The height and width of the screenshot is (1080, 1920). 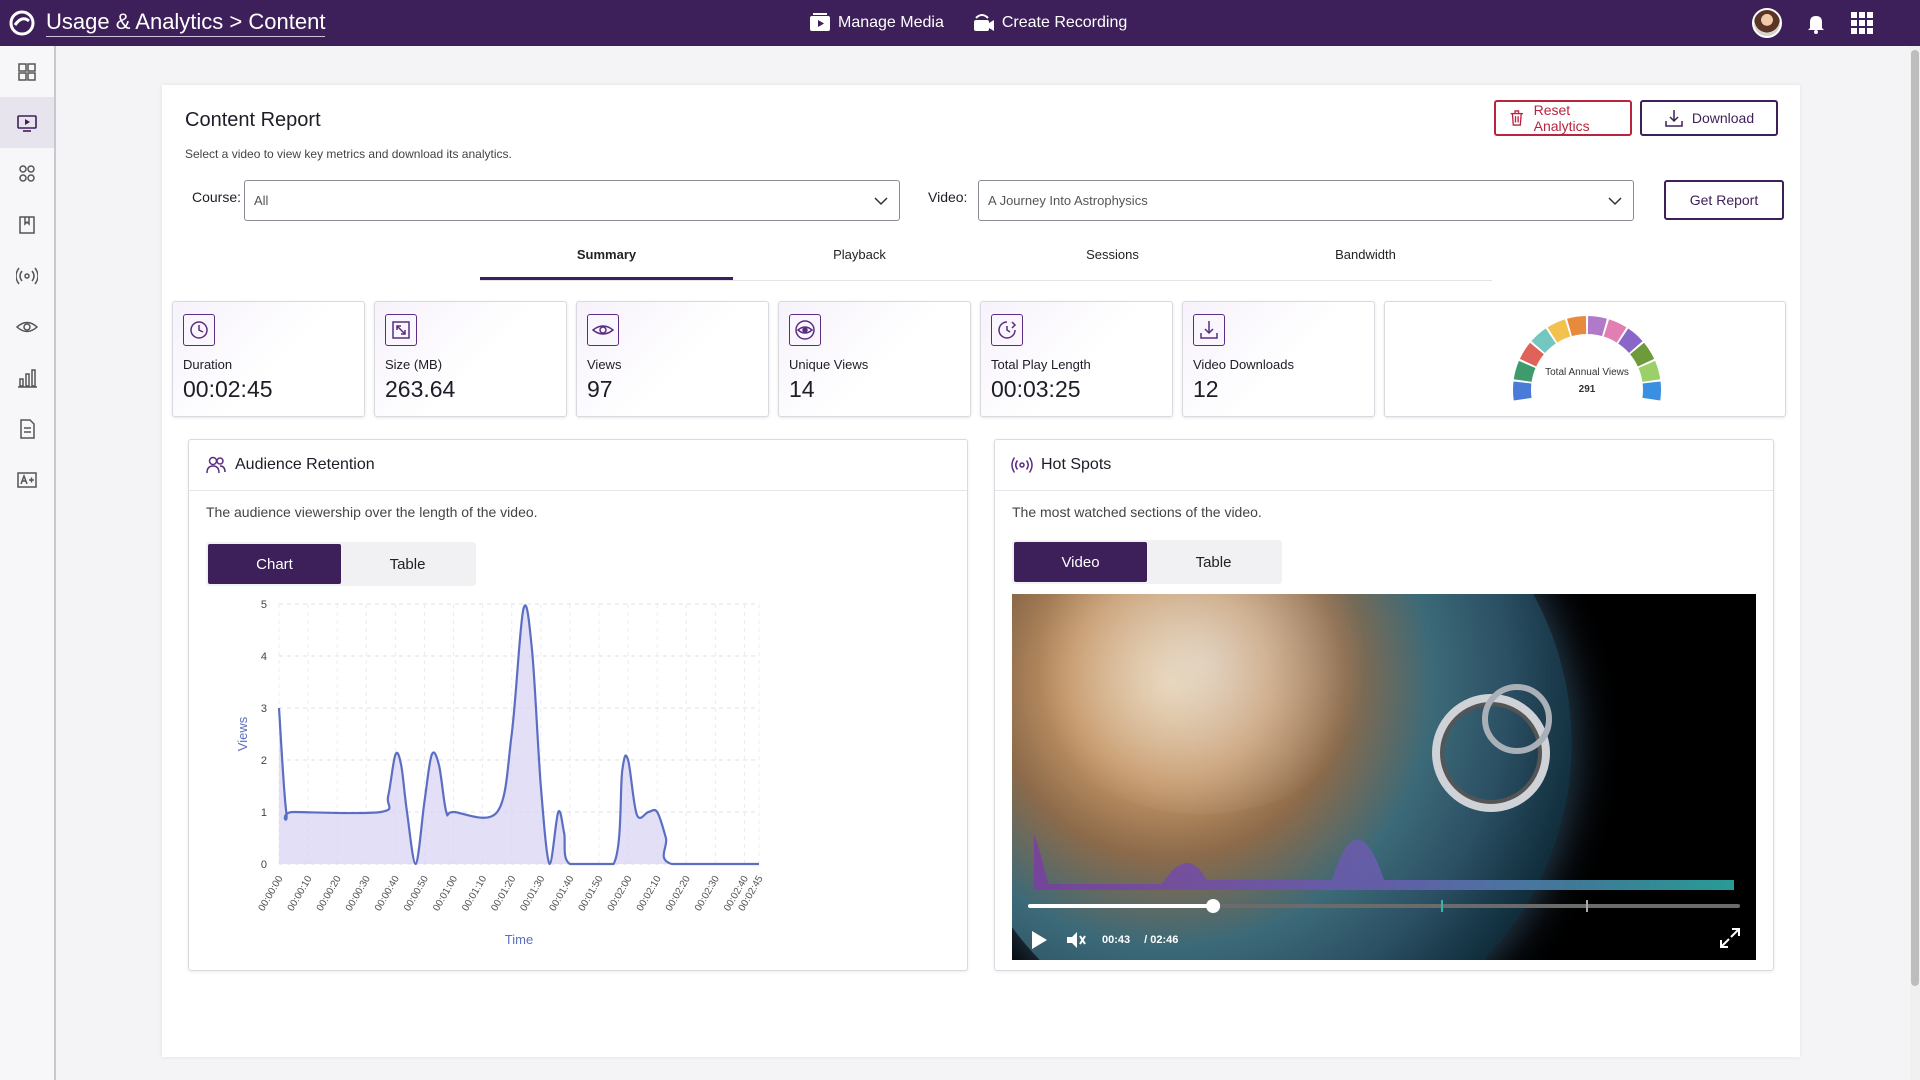 What do you see at coordinates (572, 200) in the screenshot?
I see `course-select: All` at bounding box center [572, 200].